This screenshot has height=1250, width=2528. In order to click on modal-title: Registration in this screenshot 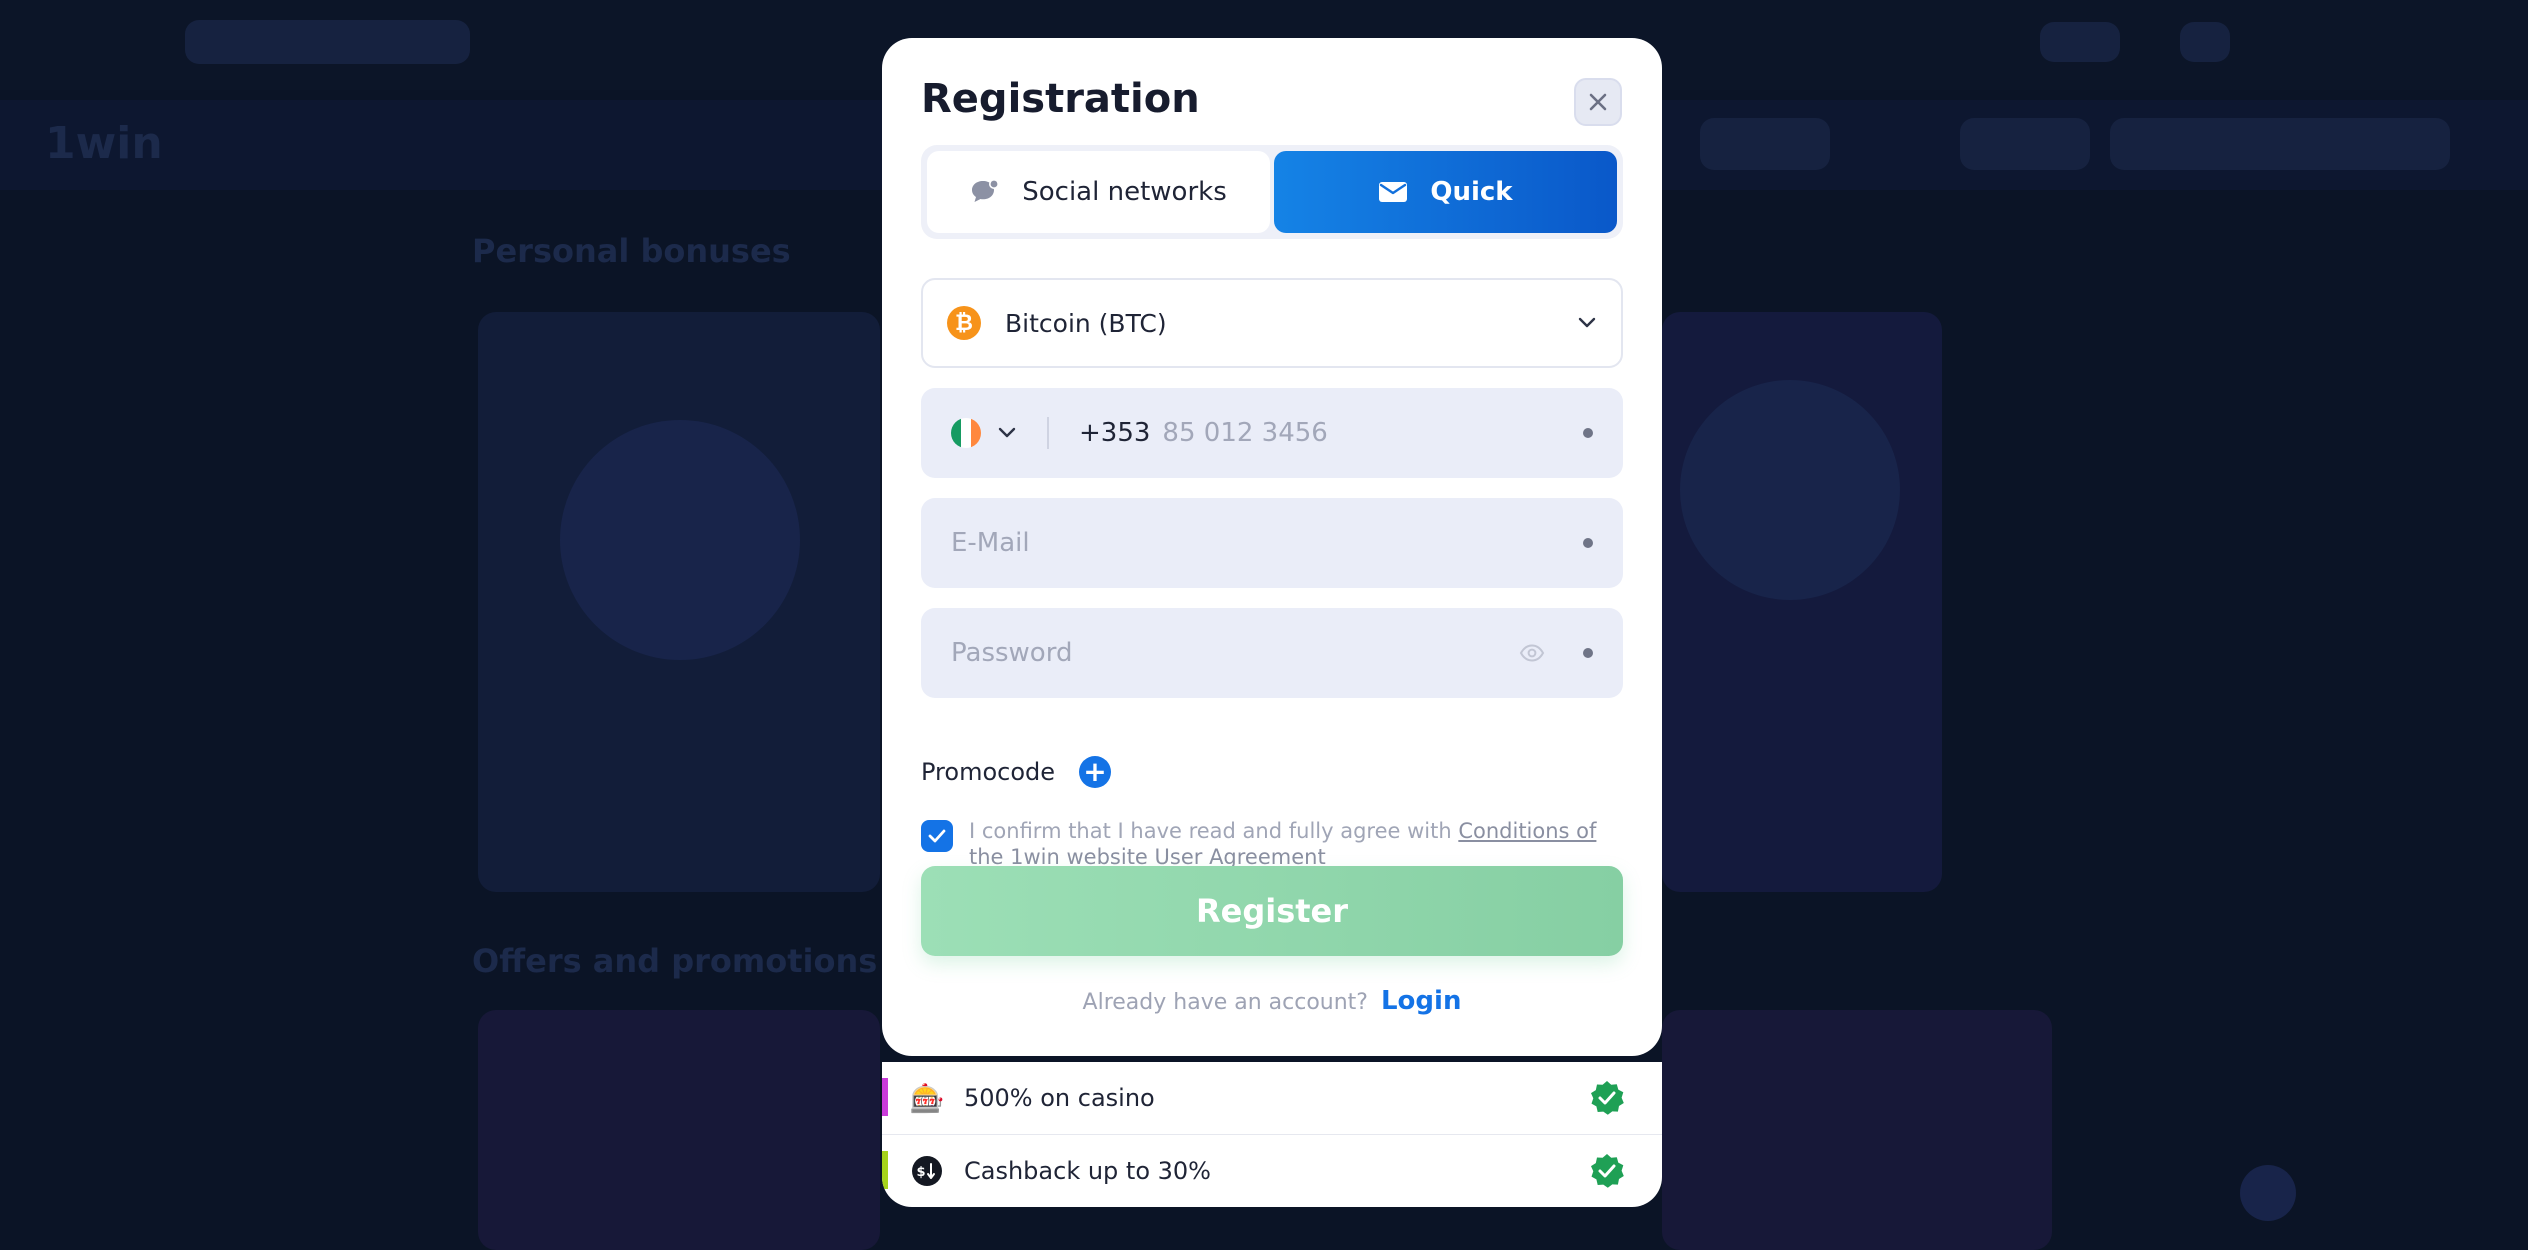, I will do `click(1060, 99)`.